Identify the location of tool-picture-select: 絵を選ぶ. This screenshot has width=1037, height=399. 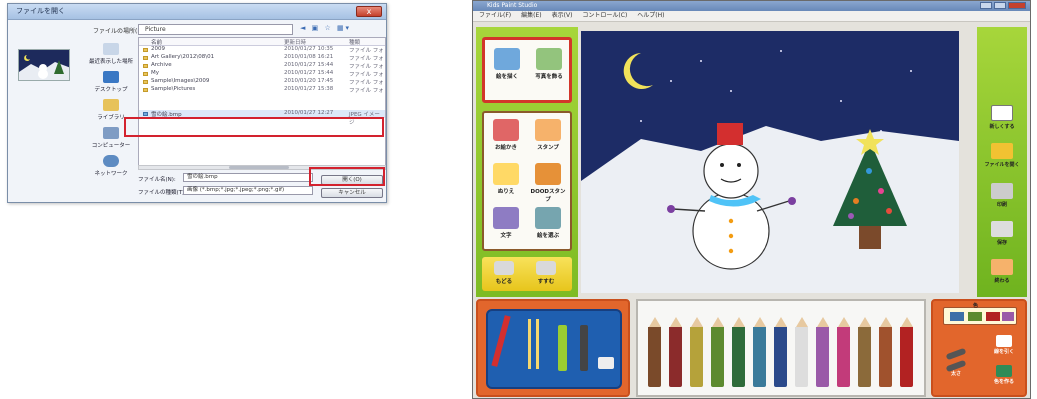
(548, 223).